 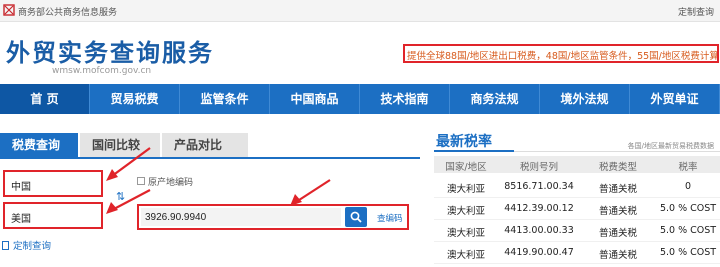 What do you see at coordinates (617, 167) in the screenshot?
I see `header-tax-type: 税费类型` at bounding box center [617, 167].